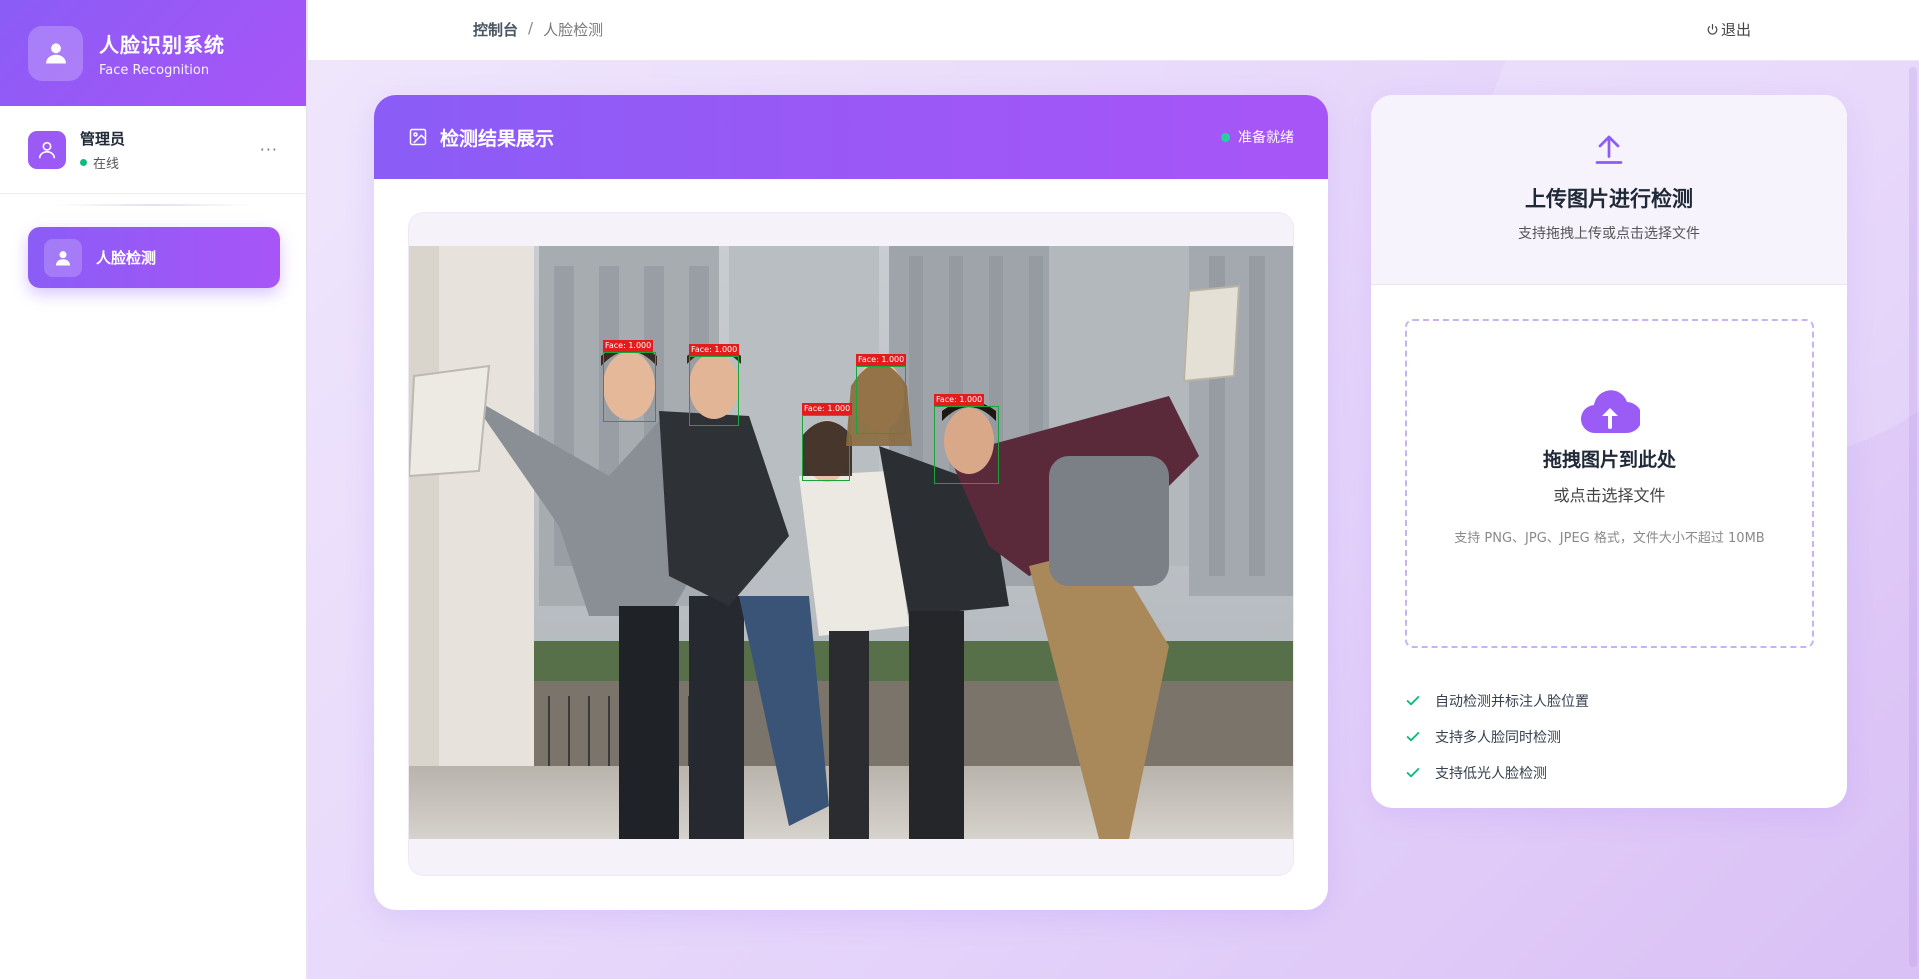 The height and width of the screenshot is (979, 1919). I want to click on logout-label: 退出, so click(1735, 30).